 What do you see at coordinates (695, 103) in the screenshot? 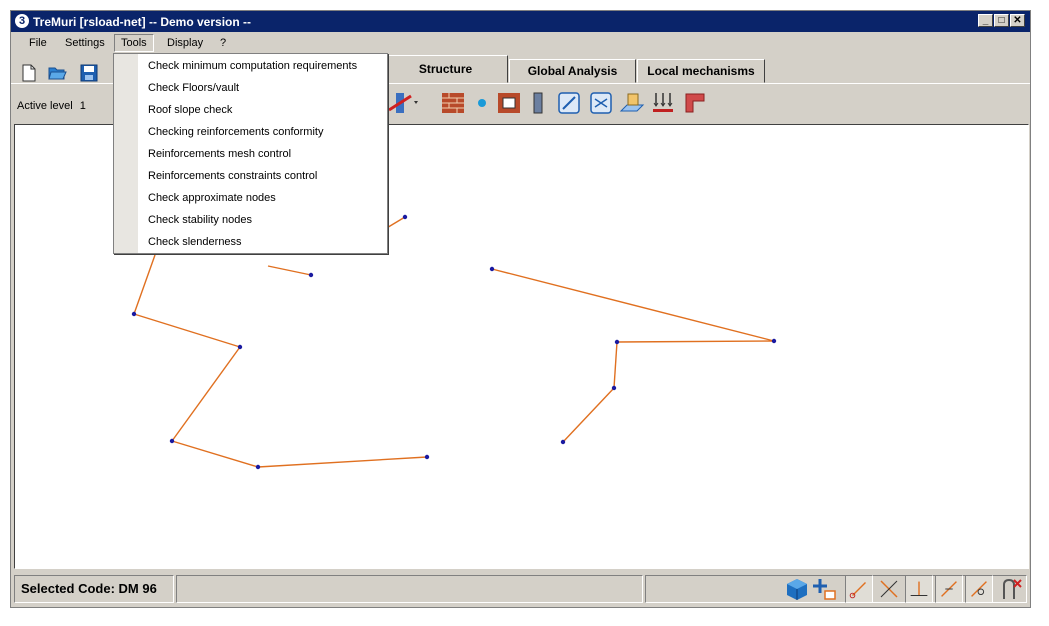
I see `l-beam-icon` at bounding box center [695, 103].